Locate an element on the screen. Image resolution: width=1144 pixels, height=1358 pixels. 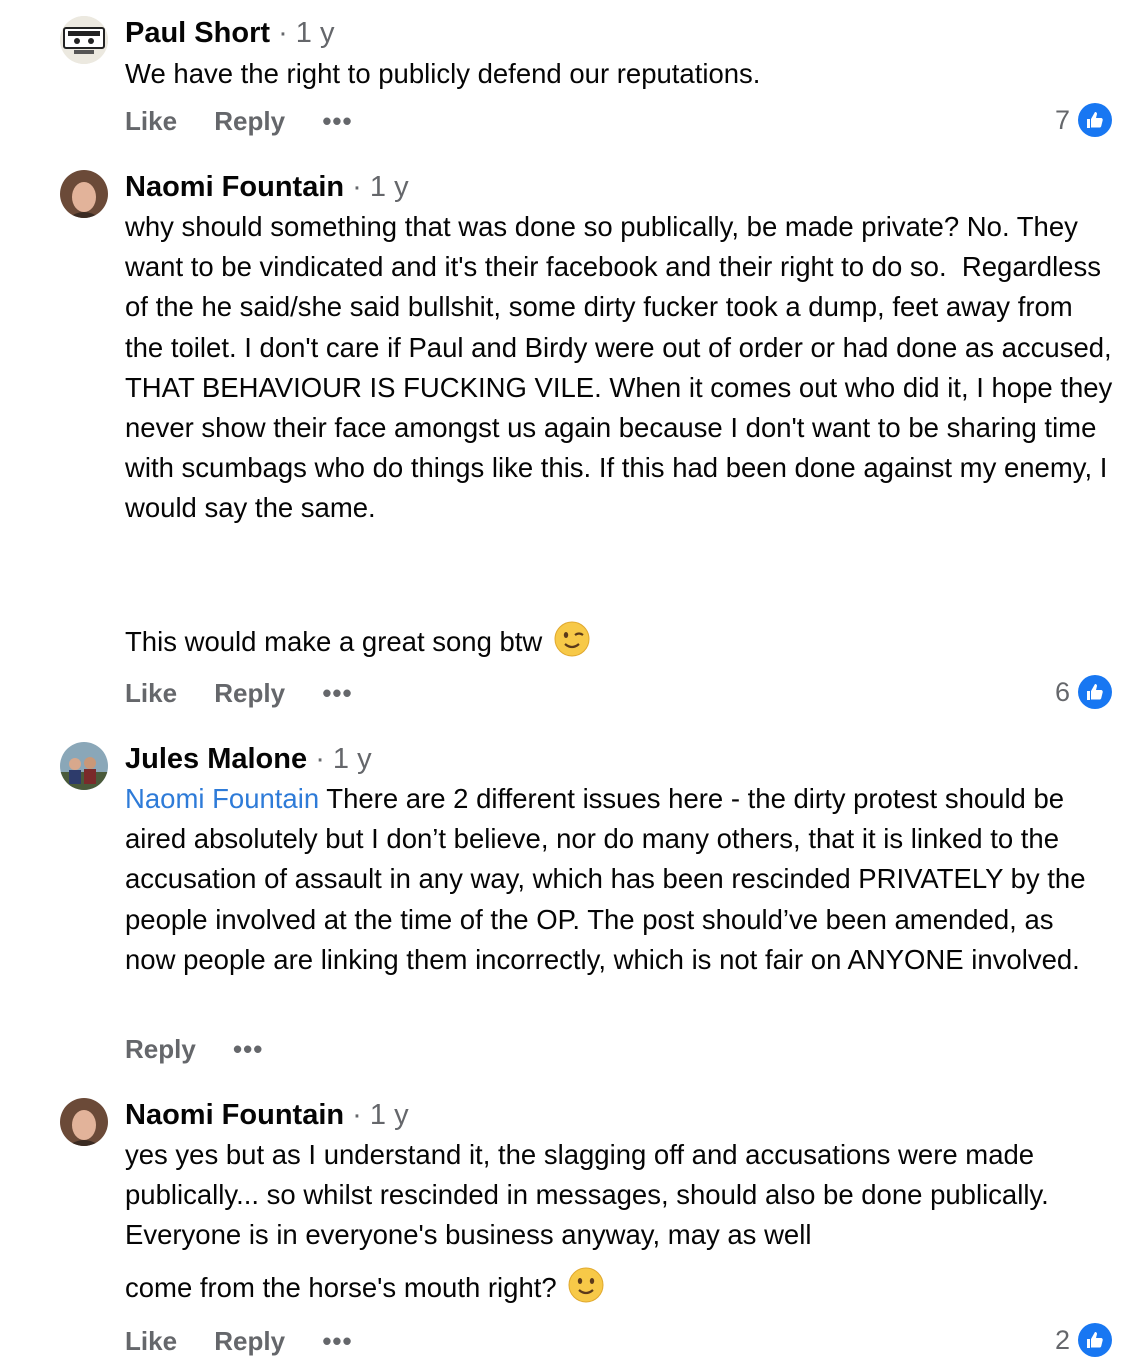
comment-header: Paul Short · 1 y is located at coordinates (229, 33).